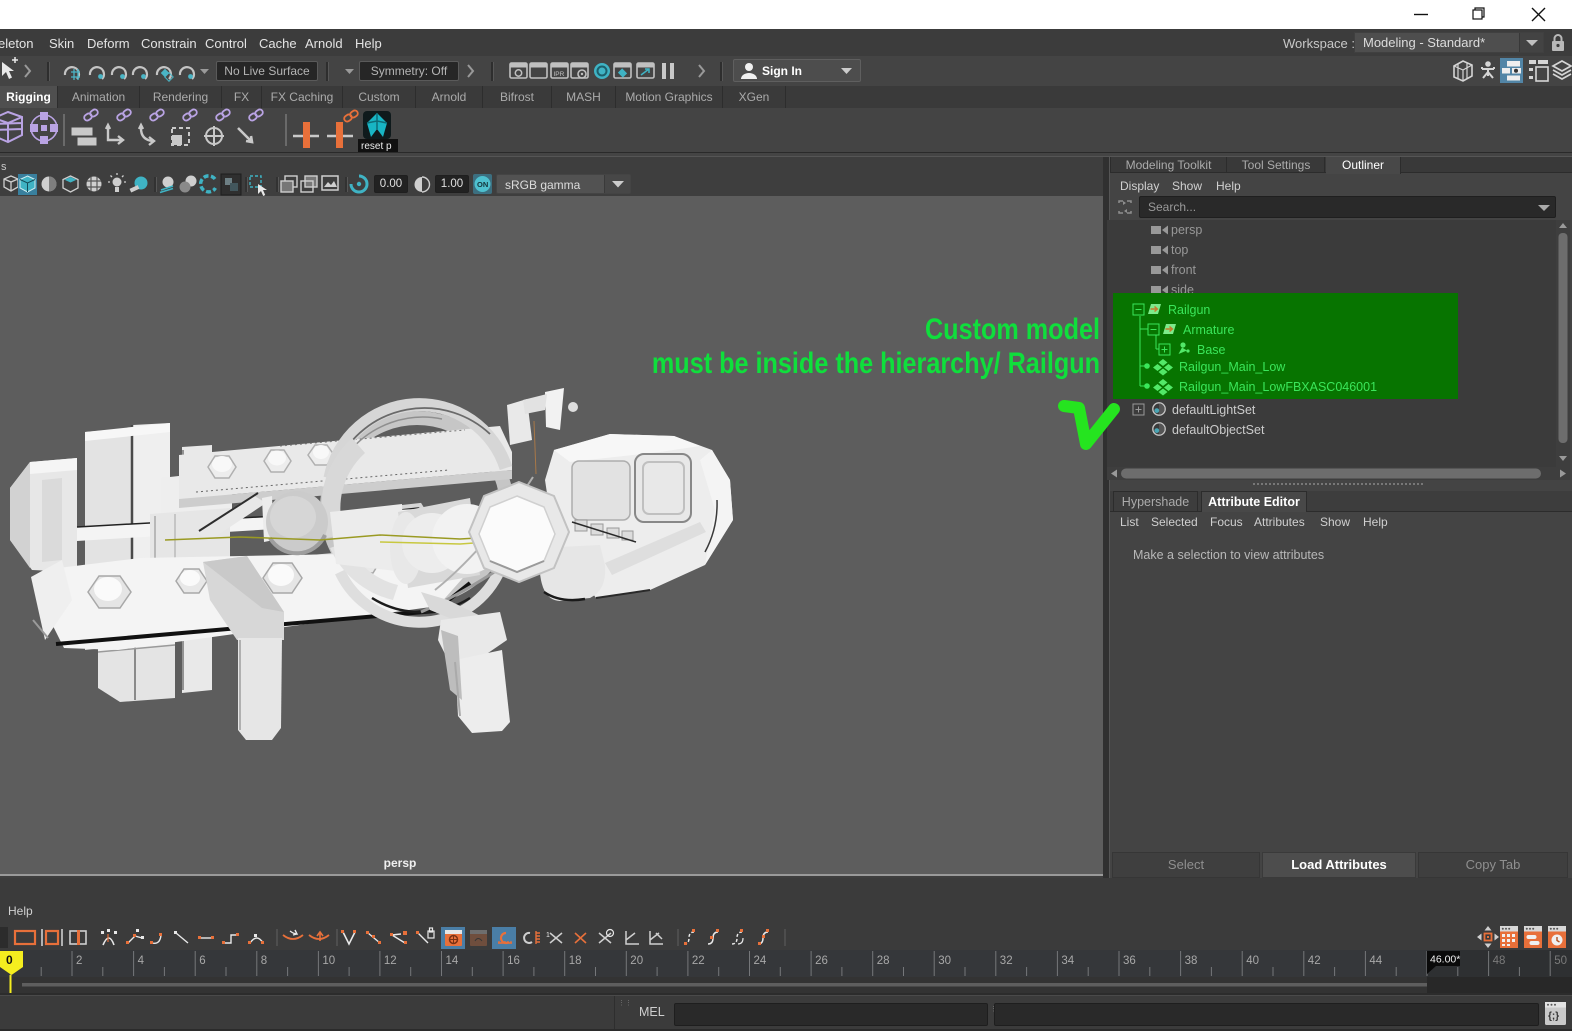  I want to click on svg-text: Railgun_Main_Low, so click(1232, 367).